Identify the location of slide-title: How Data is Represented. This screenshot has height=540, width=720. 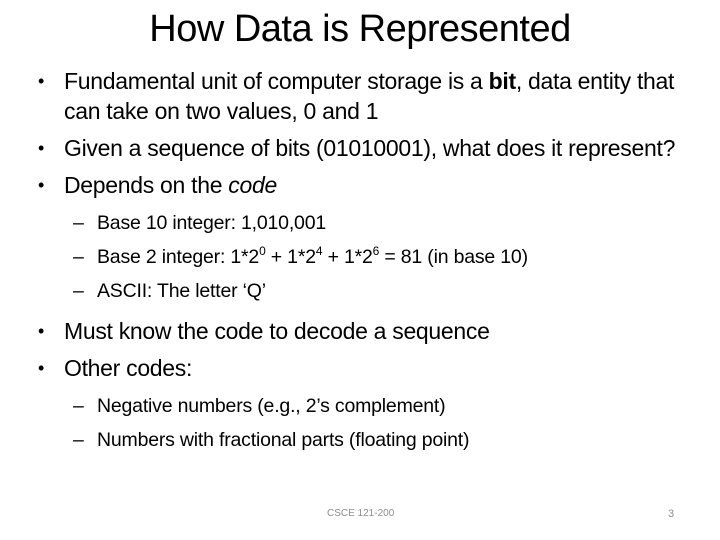
(360, 29).